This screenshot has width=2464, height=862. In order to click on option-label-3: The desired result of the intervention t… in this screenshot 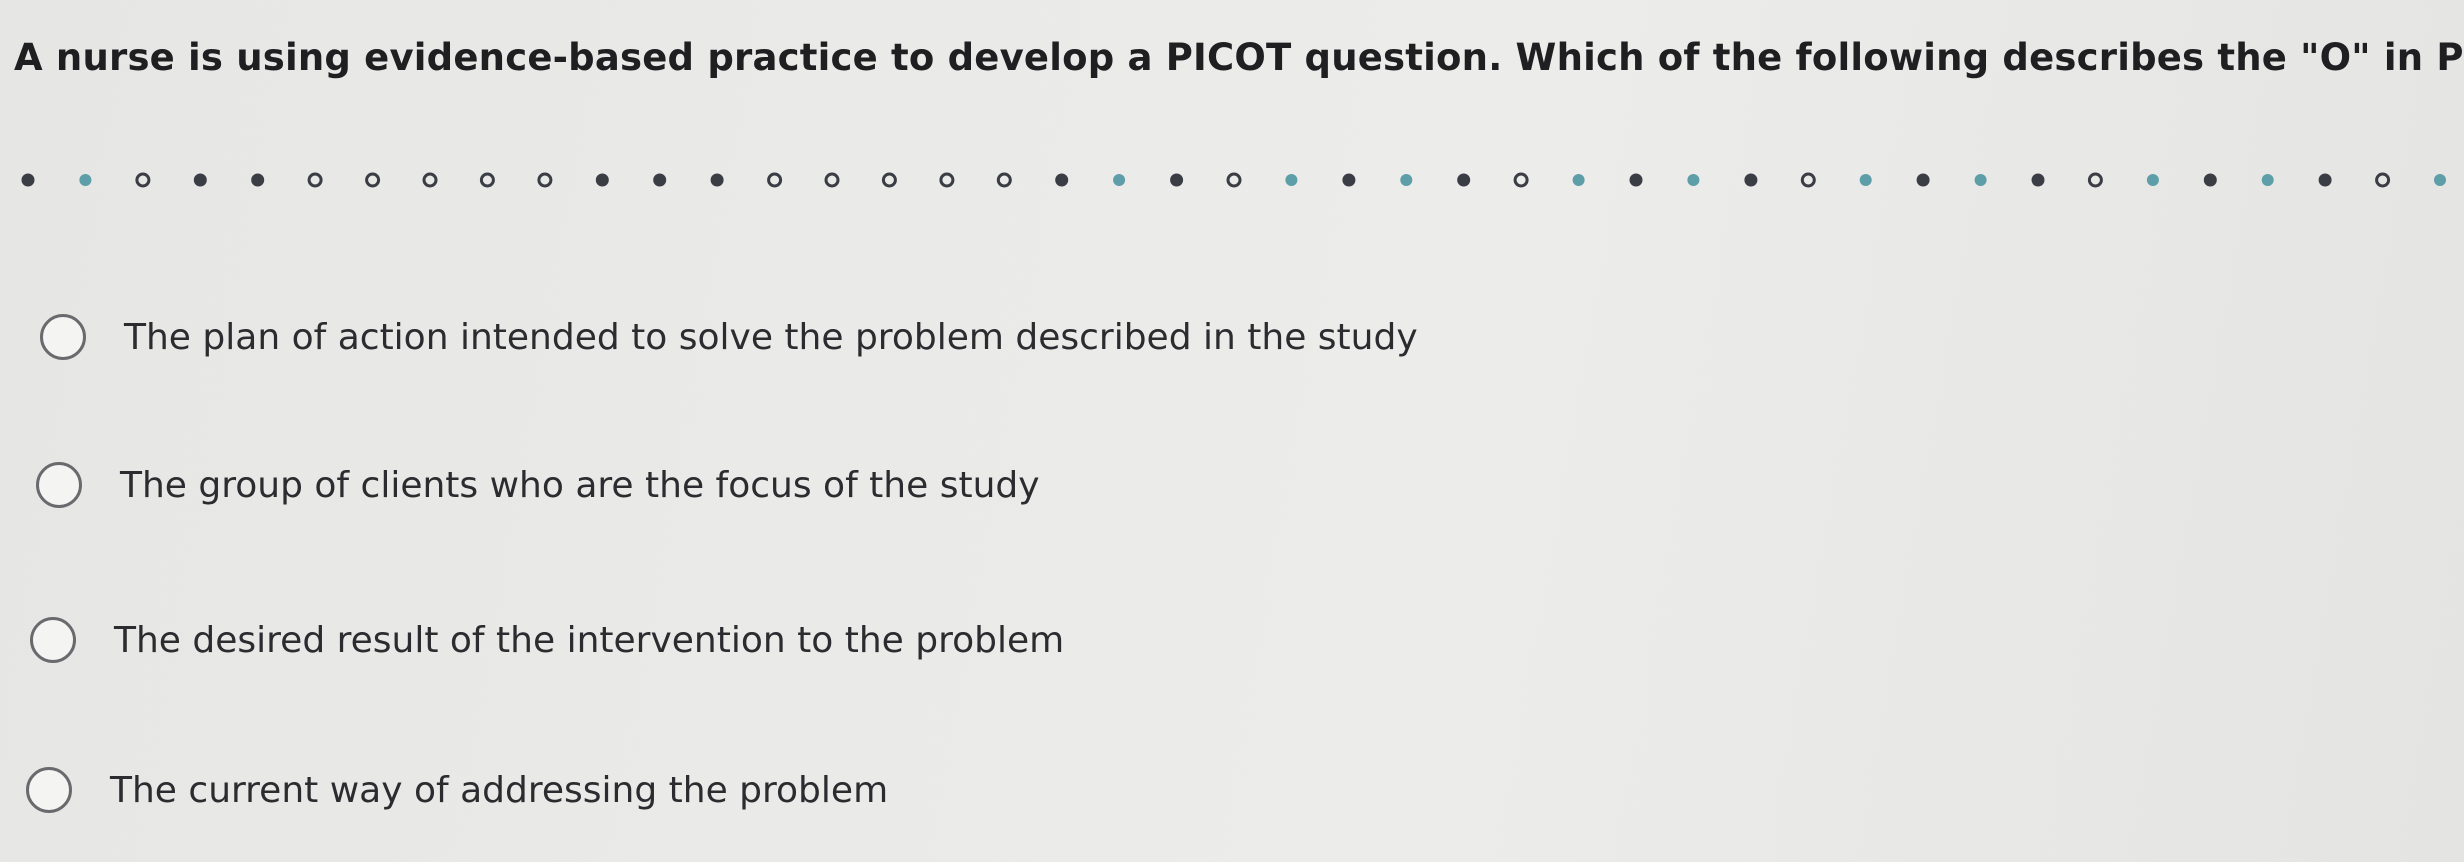, I will do `click(589, 640)`.